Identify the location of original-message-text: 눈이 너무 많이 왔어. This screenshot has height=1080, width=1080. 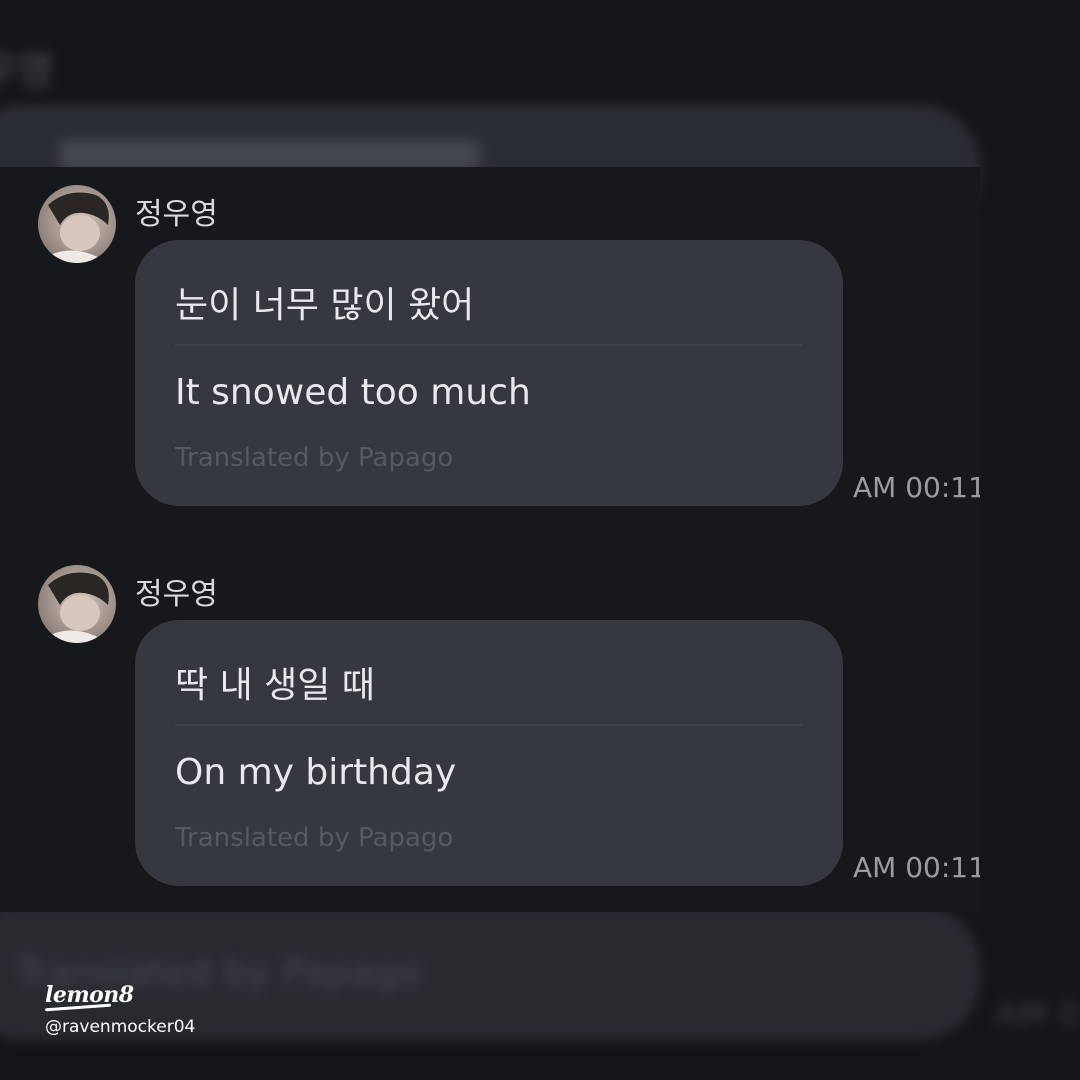
(325, 305).